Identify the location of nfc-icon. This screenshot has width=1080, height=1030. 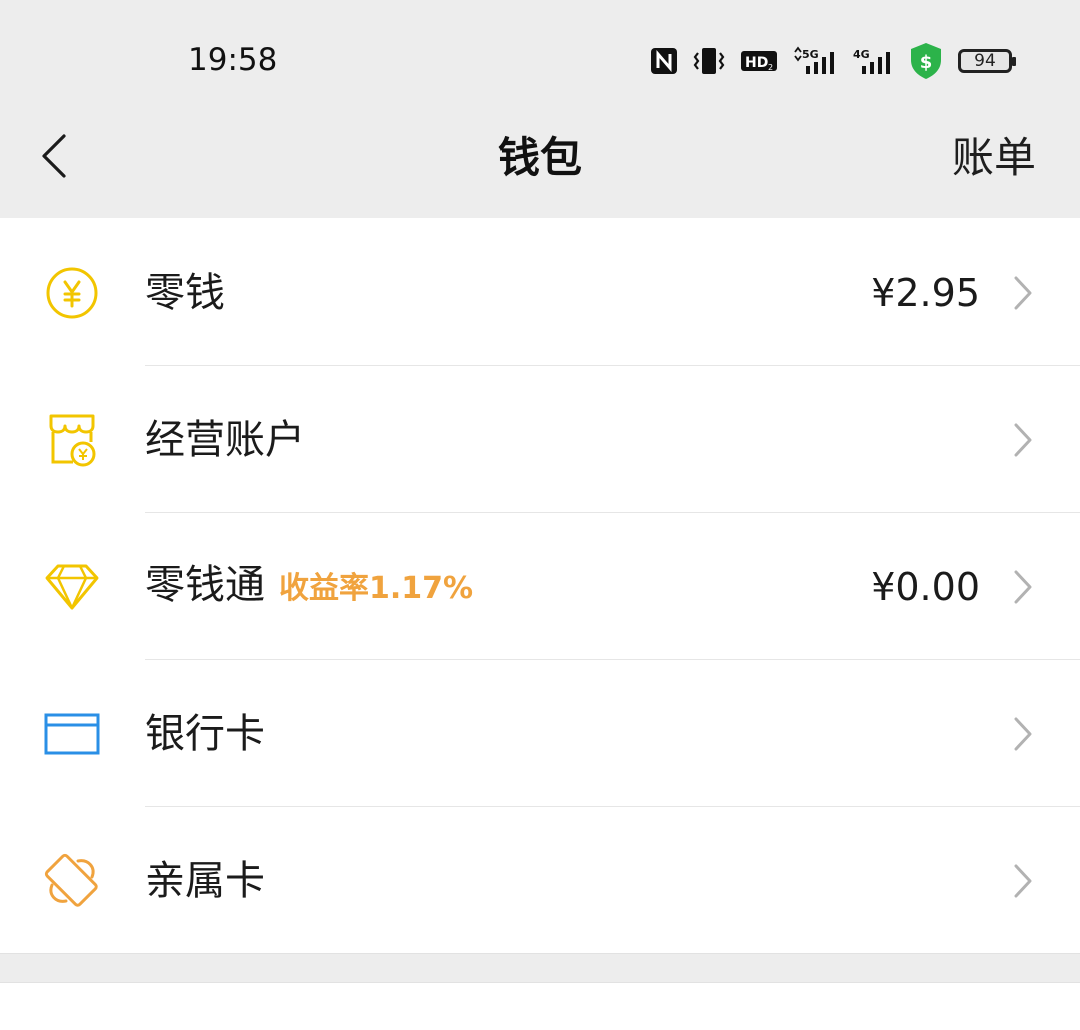
(664, 61).